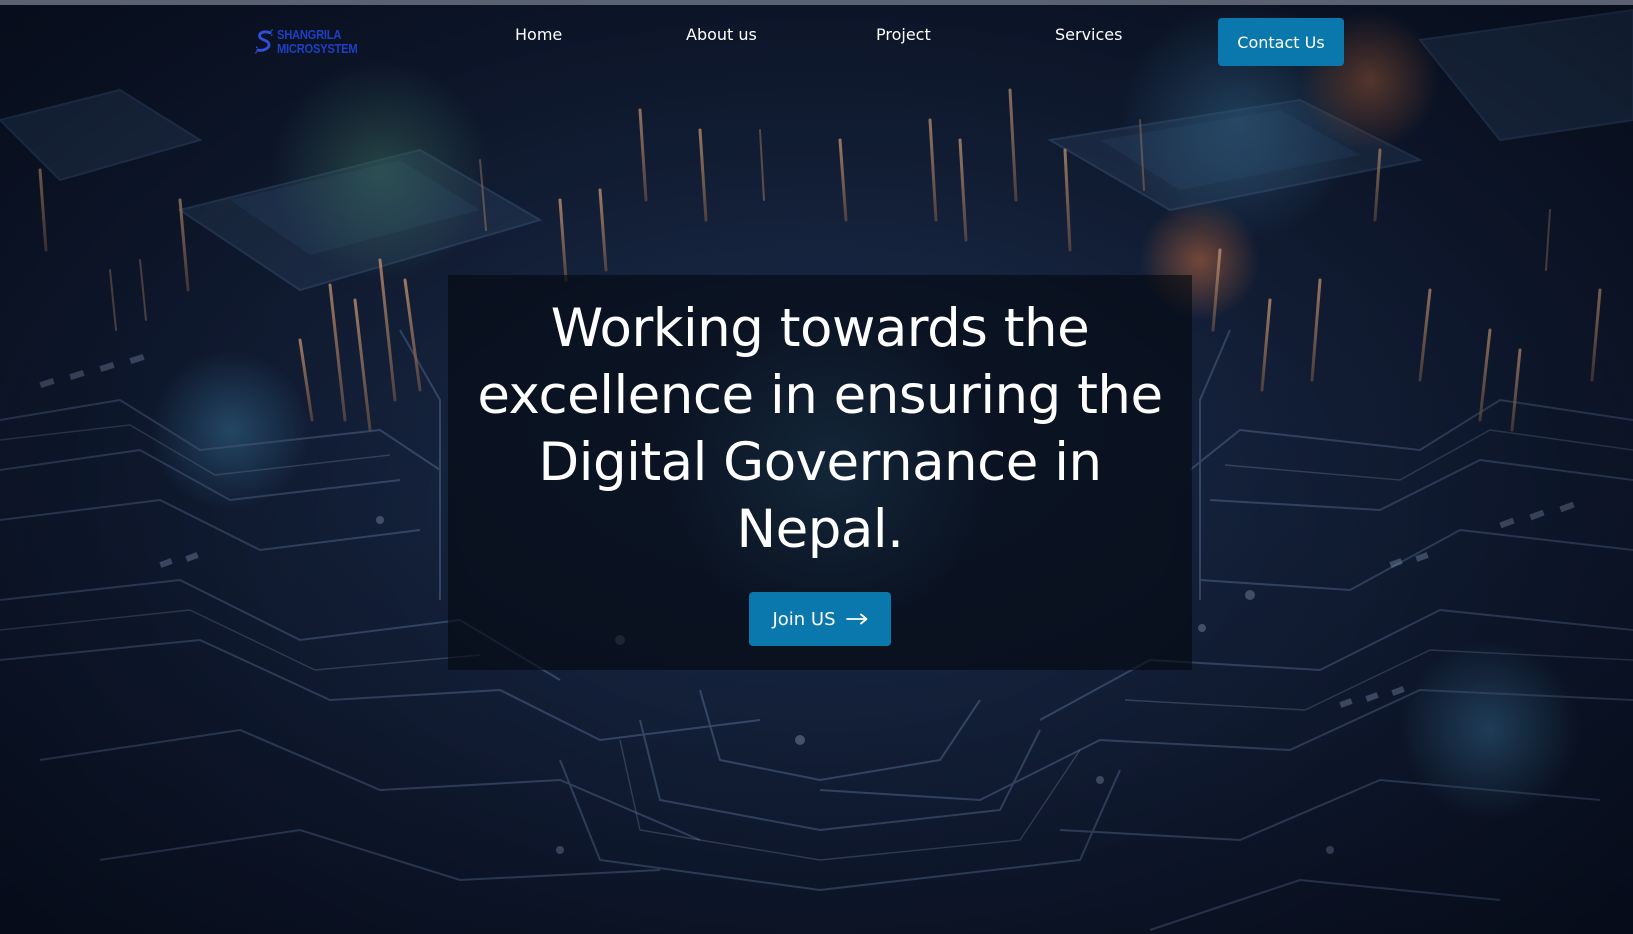  Describe the element at coordinates (856, 619) in the screenshot. I see `arrow-right-icon` at that location.